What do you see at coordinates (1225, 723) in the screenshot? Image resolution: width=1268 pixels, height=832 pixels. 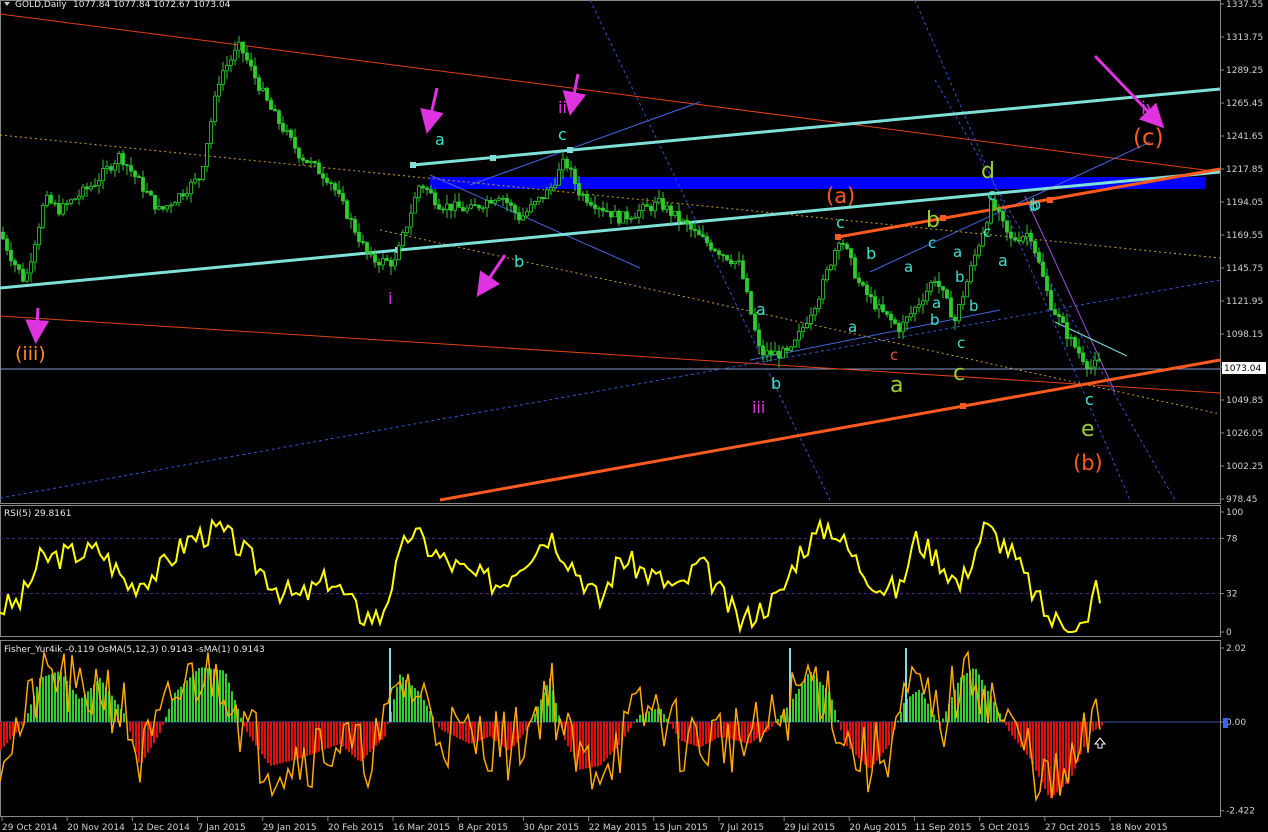 I see `osc-handle` at bounding box center [1225, 723].